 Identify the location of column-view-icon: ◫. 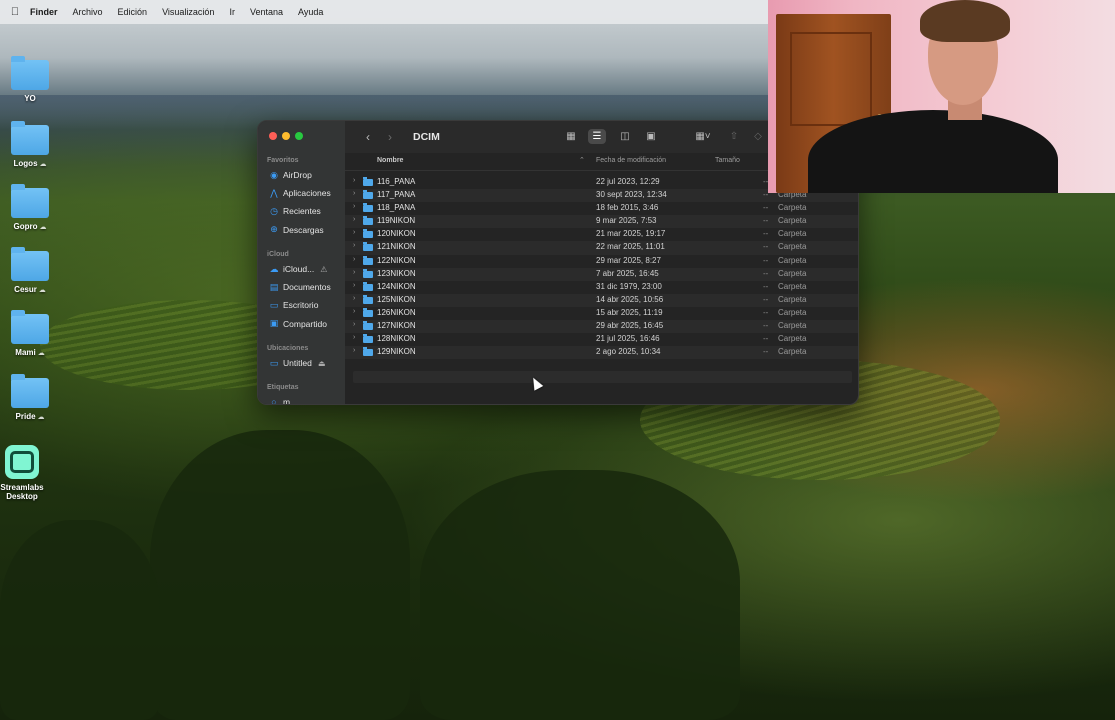
(625, 136).